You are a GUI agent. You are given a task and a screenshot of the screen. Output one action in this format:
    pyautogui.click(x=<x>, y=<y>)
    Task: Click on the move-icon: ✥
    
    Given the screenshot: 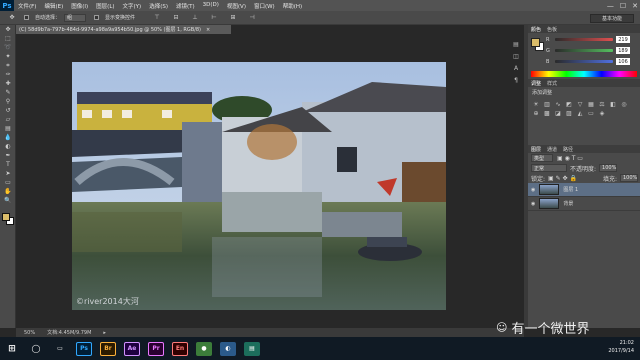 What is the action you would take?
    pyautogui.click(x=8, y=29)
    